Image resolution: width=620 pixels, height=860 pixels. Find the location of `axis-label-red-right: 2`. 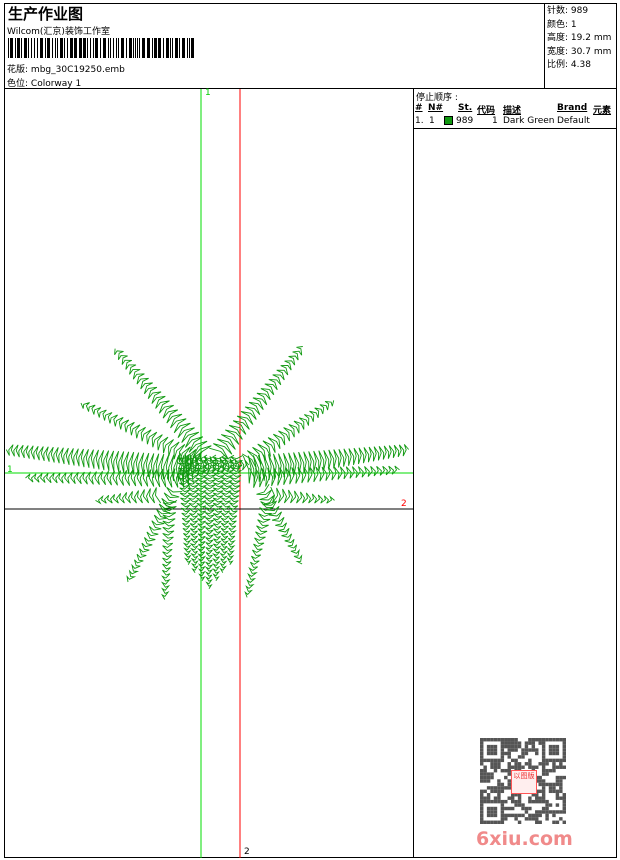

axis-label-red-right: 2 is located at coordinates (404, 504).